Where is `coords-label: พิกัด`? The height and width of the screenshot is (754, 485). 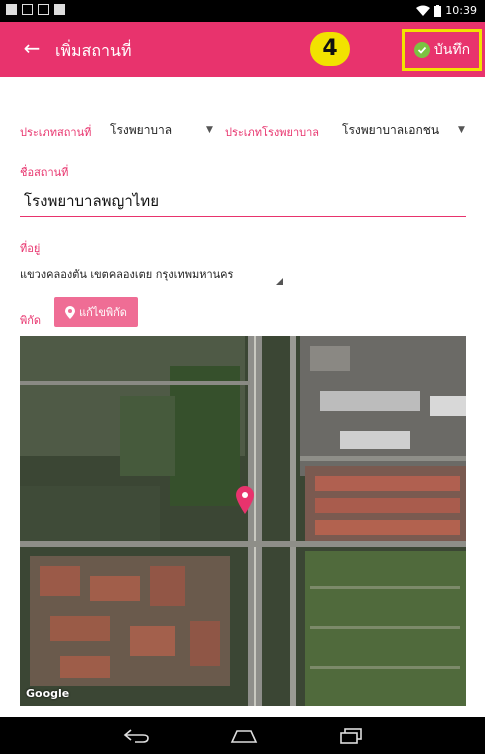
coords-label: พิกัด is located at coordinates (31, 320).